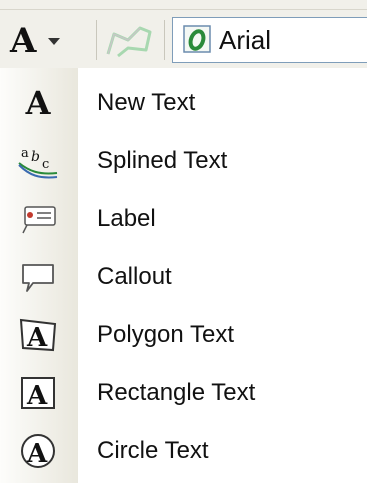 This screenshot has width=367, height=483. I want to click on menu-item-label: Callout, so click(134, 276).